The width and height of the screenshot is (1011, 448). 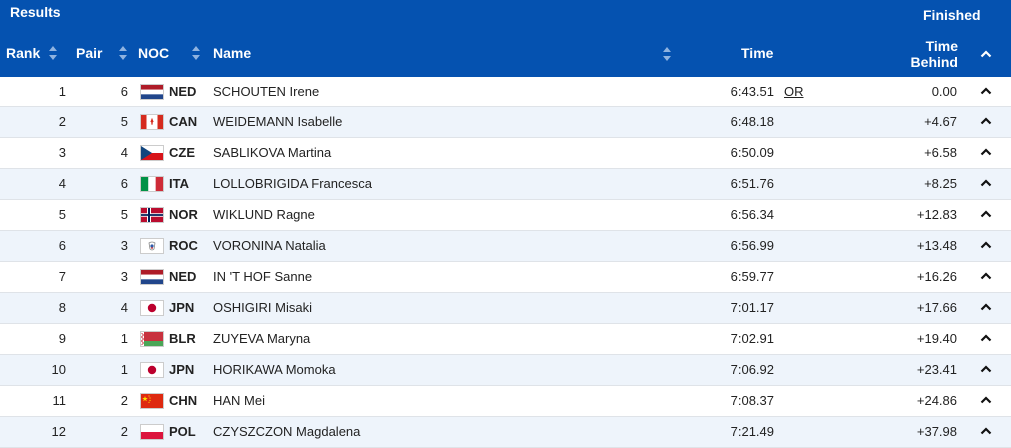 What do you see at coordinates (89, 53) in the screenshot?
I see `column-label-pair: Pair` at bounding box center [89, 53].